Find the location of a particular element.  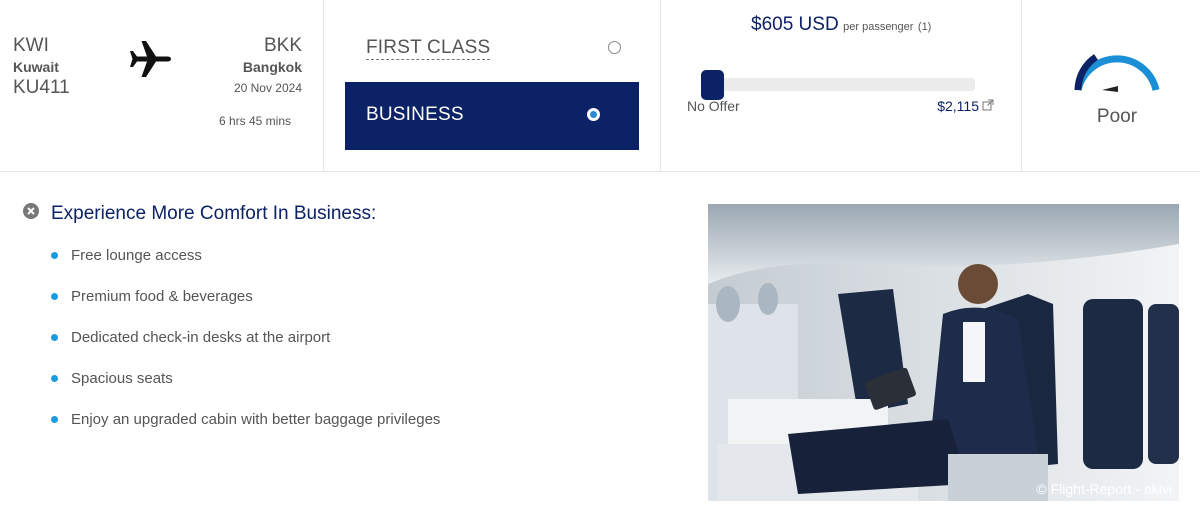

radio-button-first-class is located at coordinates (614, 47).